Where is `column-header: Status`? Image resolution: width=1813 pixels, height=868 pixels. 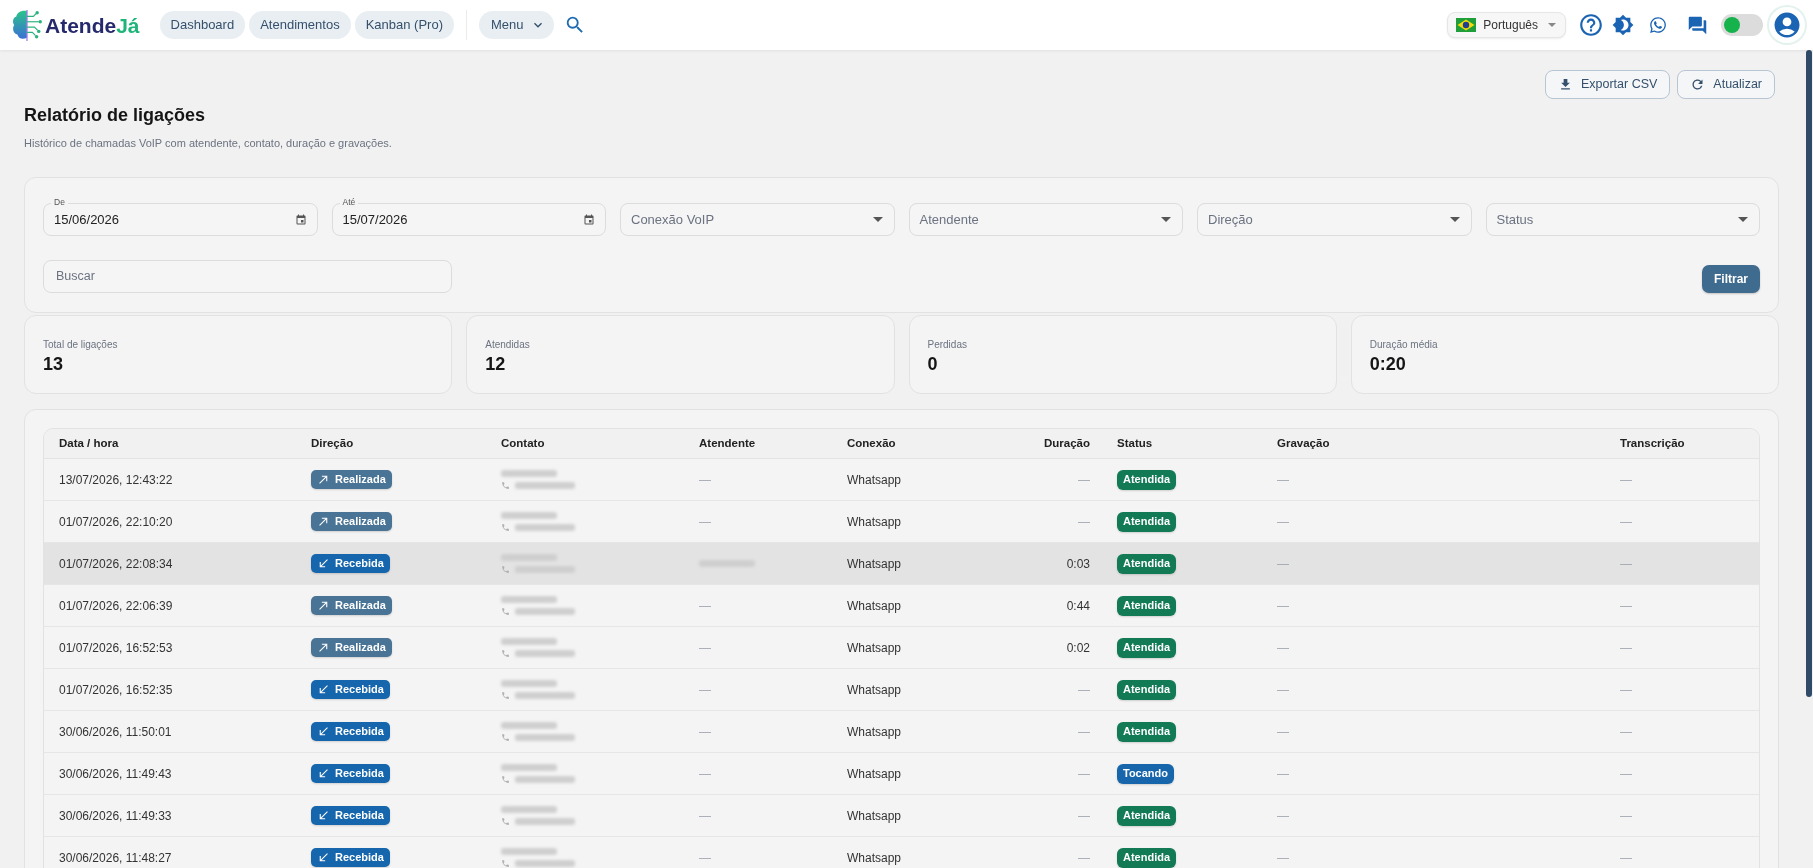
column-header: Status is located at coordinates (1135, 443).